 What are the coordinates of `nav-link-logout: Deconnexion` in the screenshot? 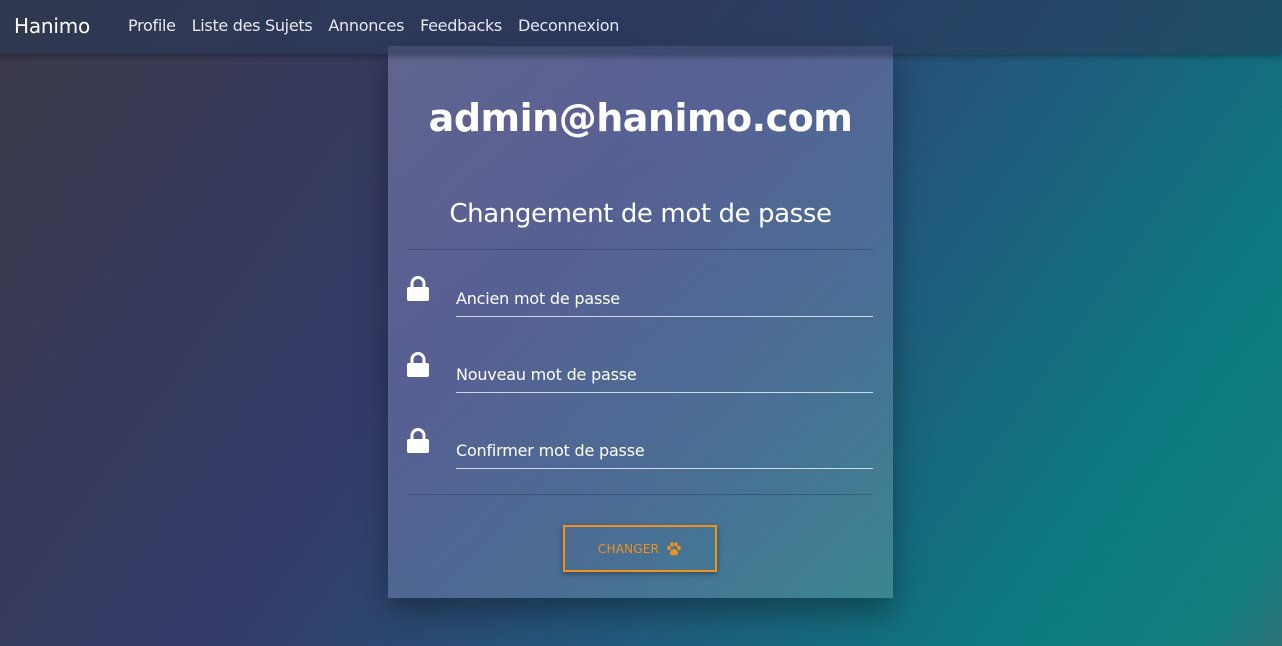 It's located at (568, 25).